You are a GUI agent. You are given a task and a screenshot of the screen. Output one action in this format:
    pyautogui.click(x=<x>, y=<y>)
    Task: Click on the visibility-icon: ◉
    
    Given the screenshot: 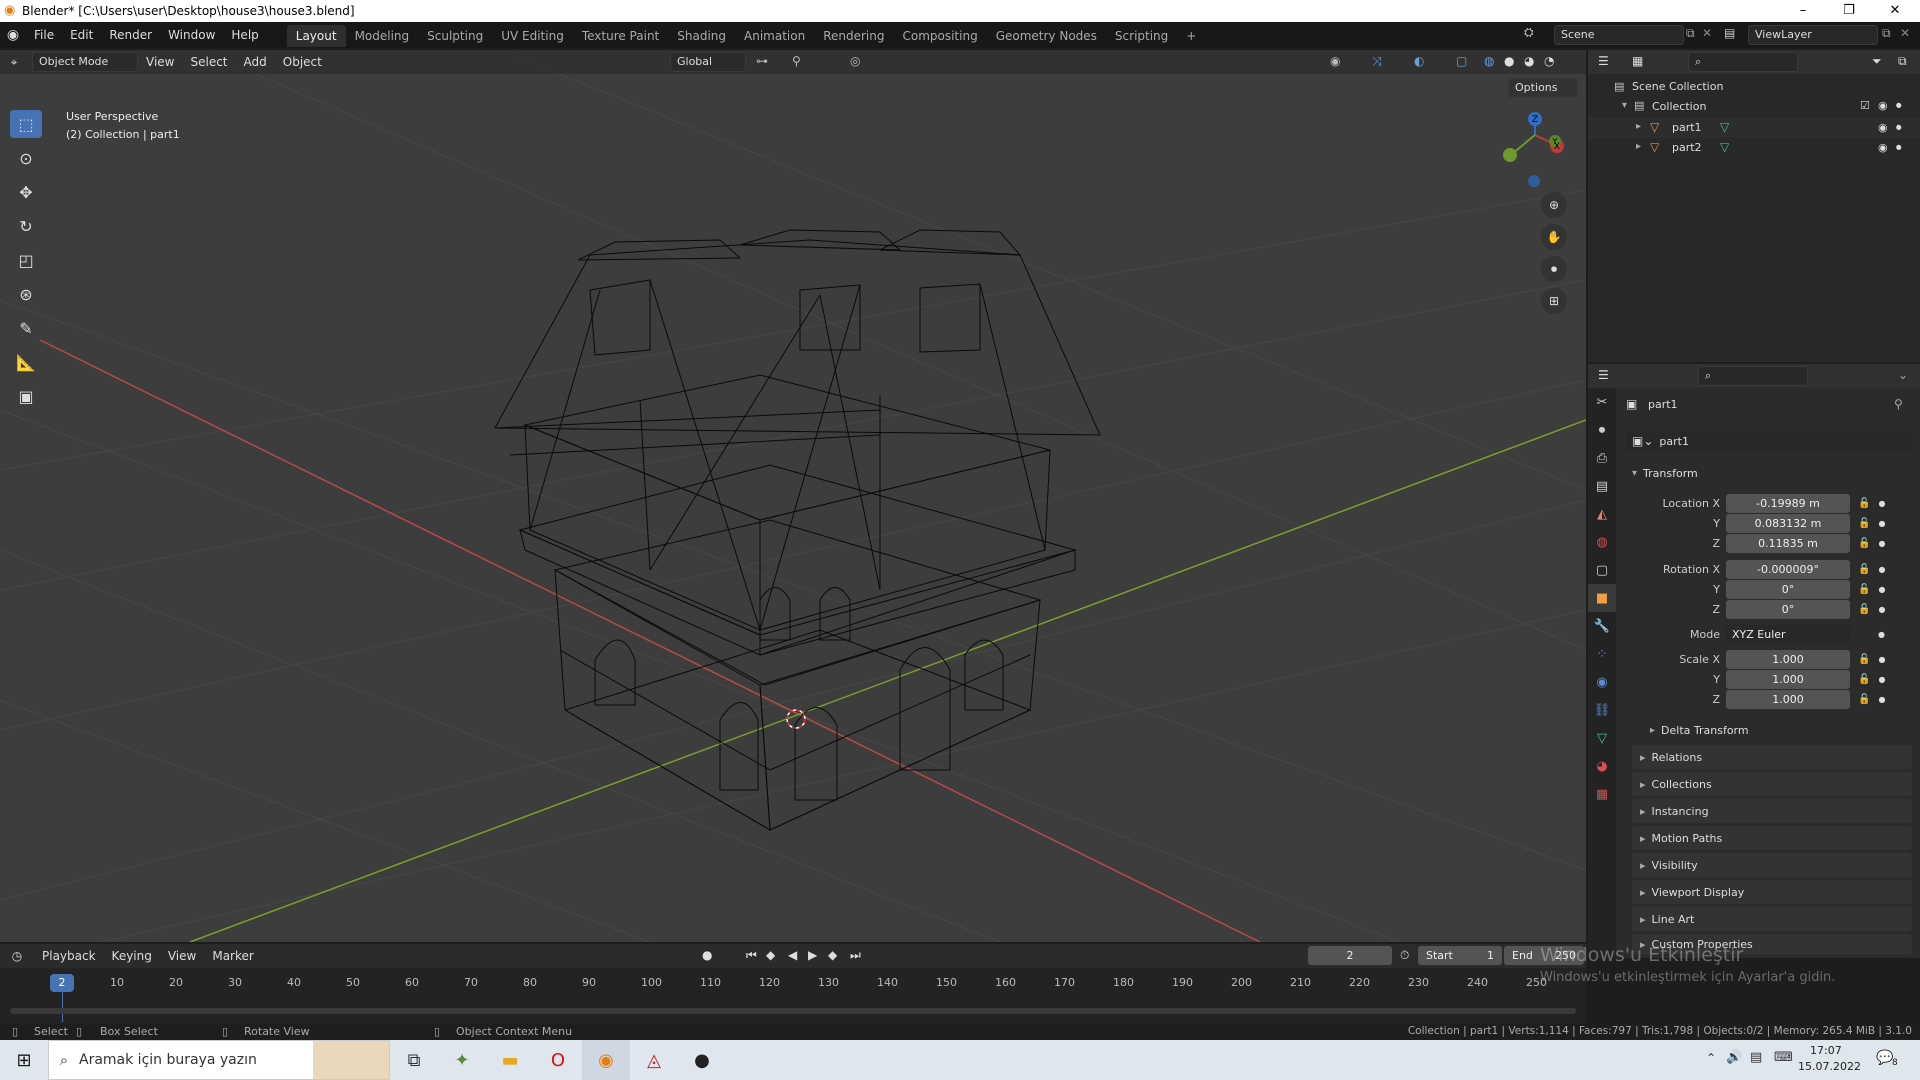 What is the action you would take?
    pyautogui.click(x=1335, y=61)
    